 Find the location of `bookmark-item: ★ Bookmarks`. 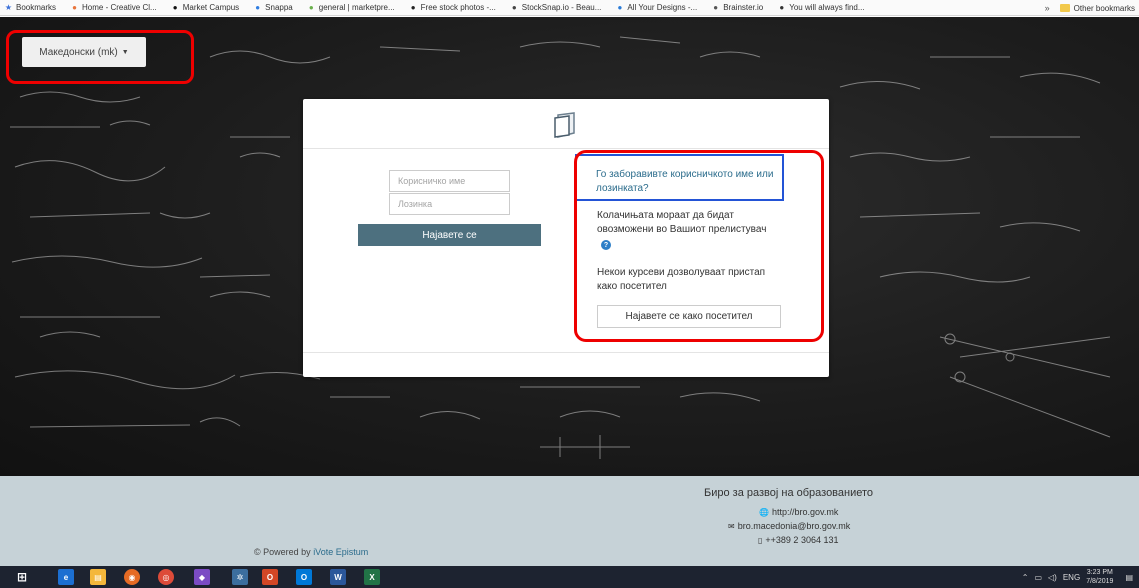

bookmark-item: ★ Bookmarks is located at coordinates (30, 7).